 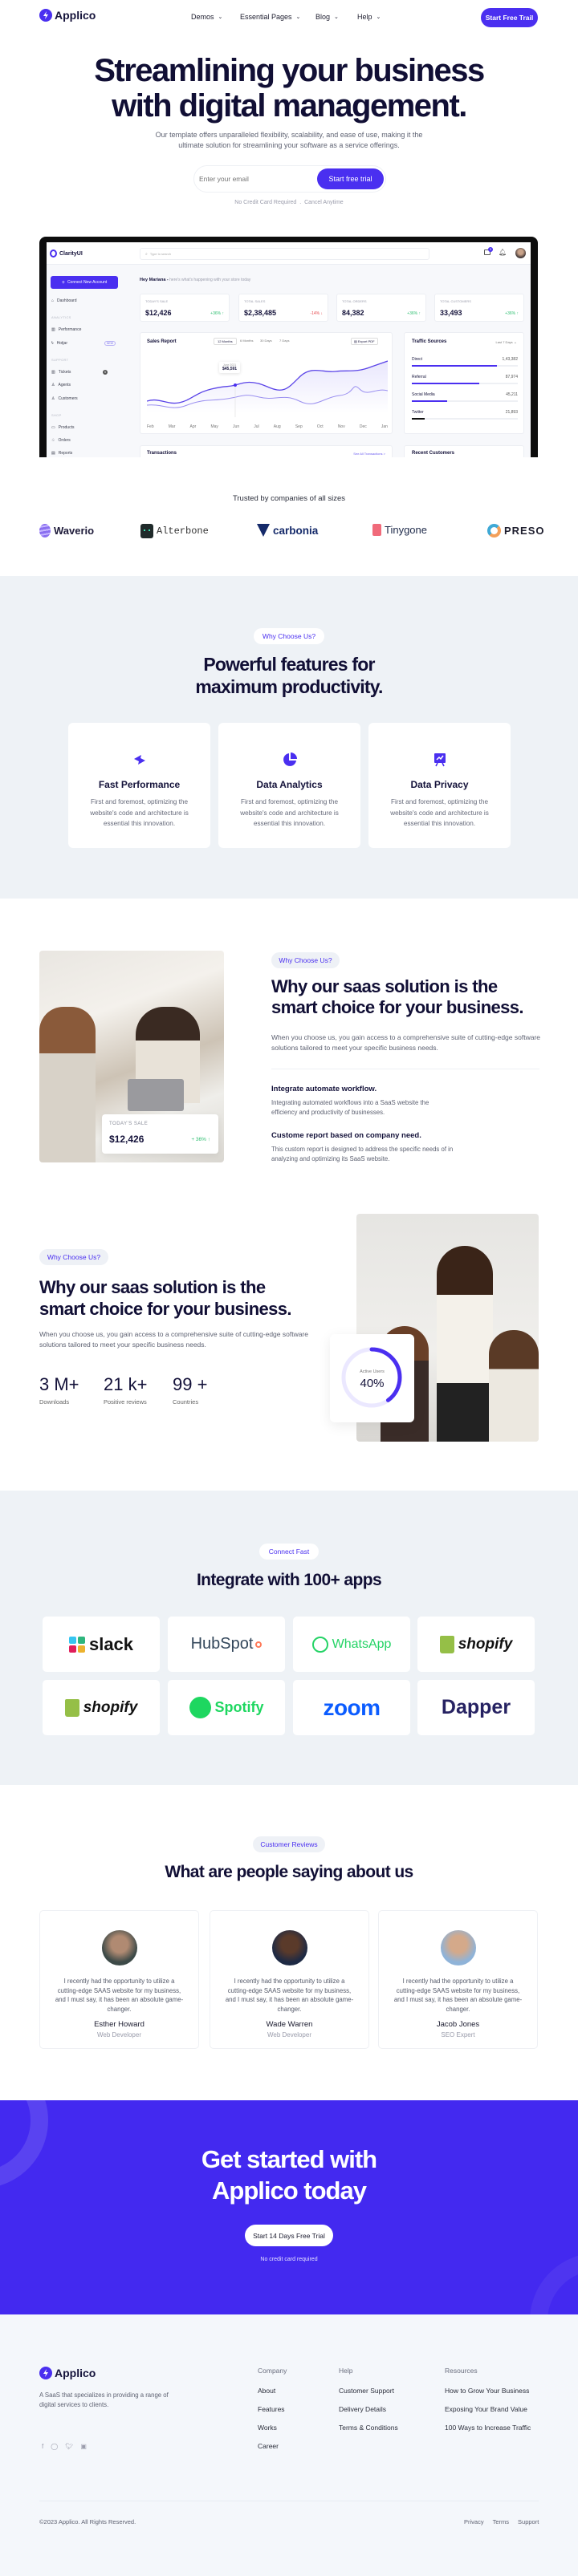 I want to click on range-30-days: 30 Days, so click(x=266, y=341).